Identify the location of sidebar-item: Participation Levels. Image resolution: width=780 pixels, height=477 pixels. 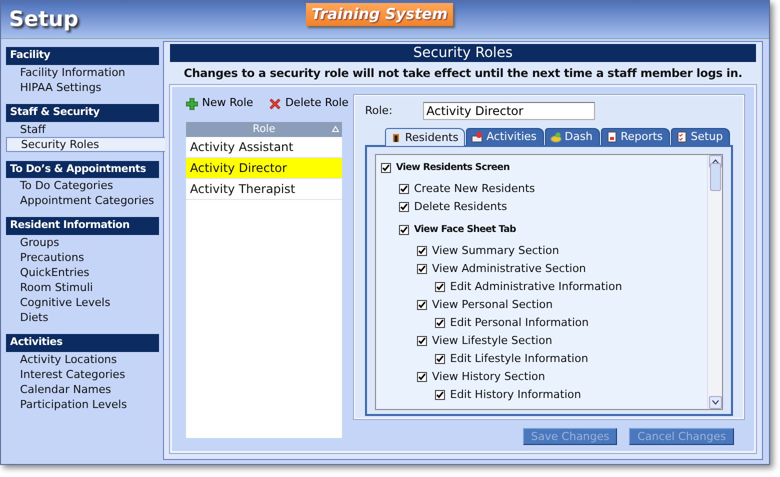
(82, 404).